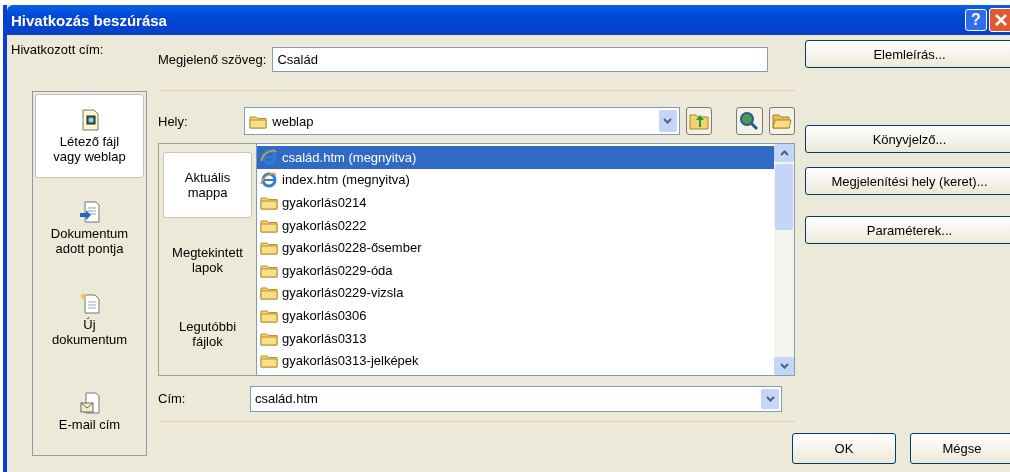 This screenshot has width=1010, height=472. What do you see at coordinates (173, 121) in the screenshot?
I see `look-in-label: Hely:` at bounding box center [173, 121].